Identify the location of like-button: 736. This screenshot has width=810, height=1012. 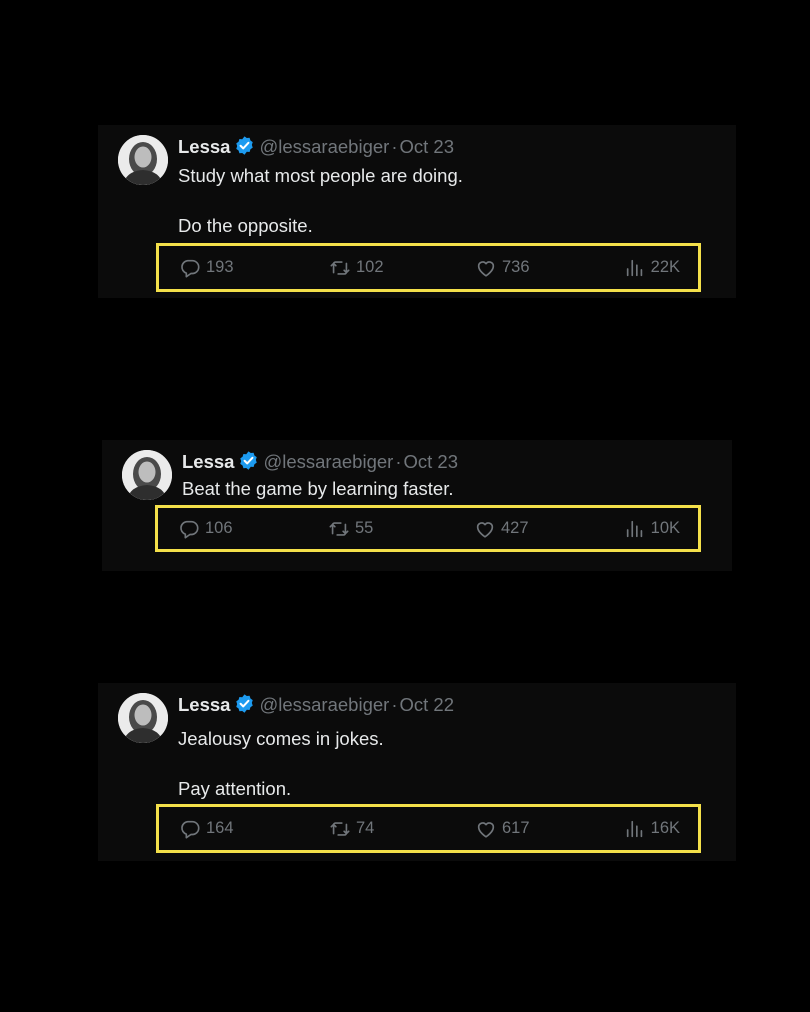
(502, 268).